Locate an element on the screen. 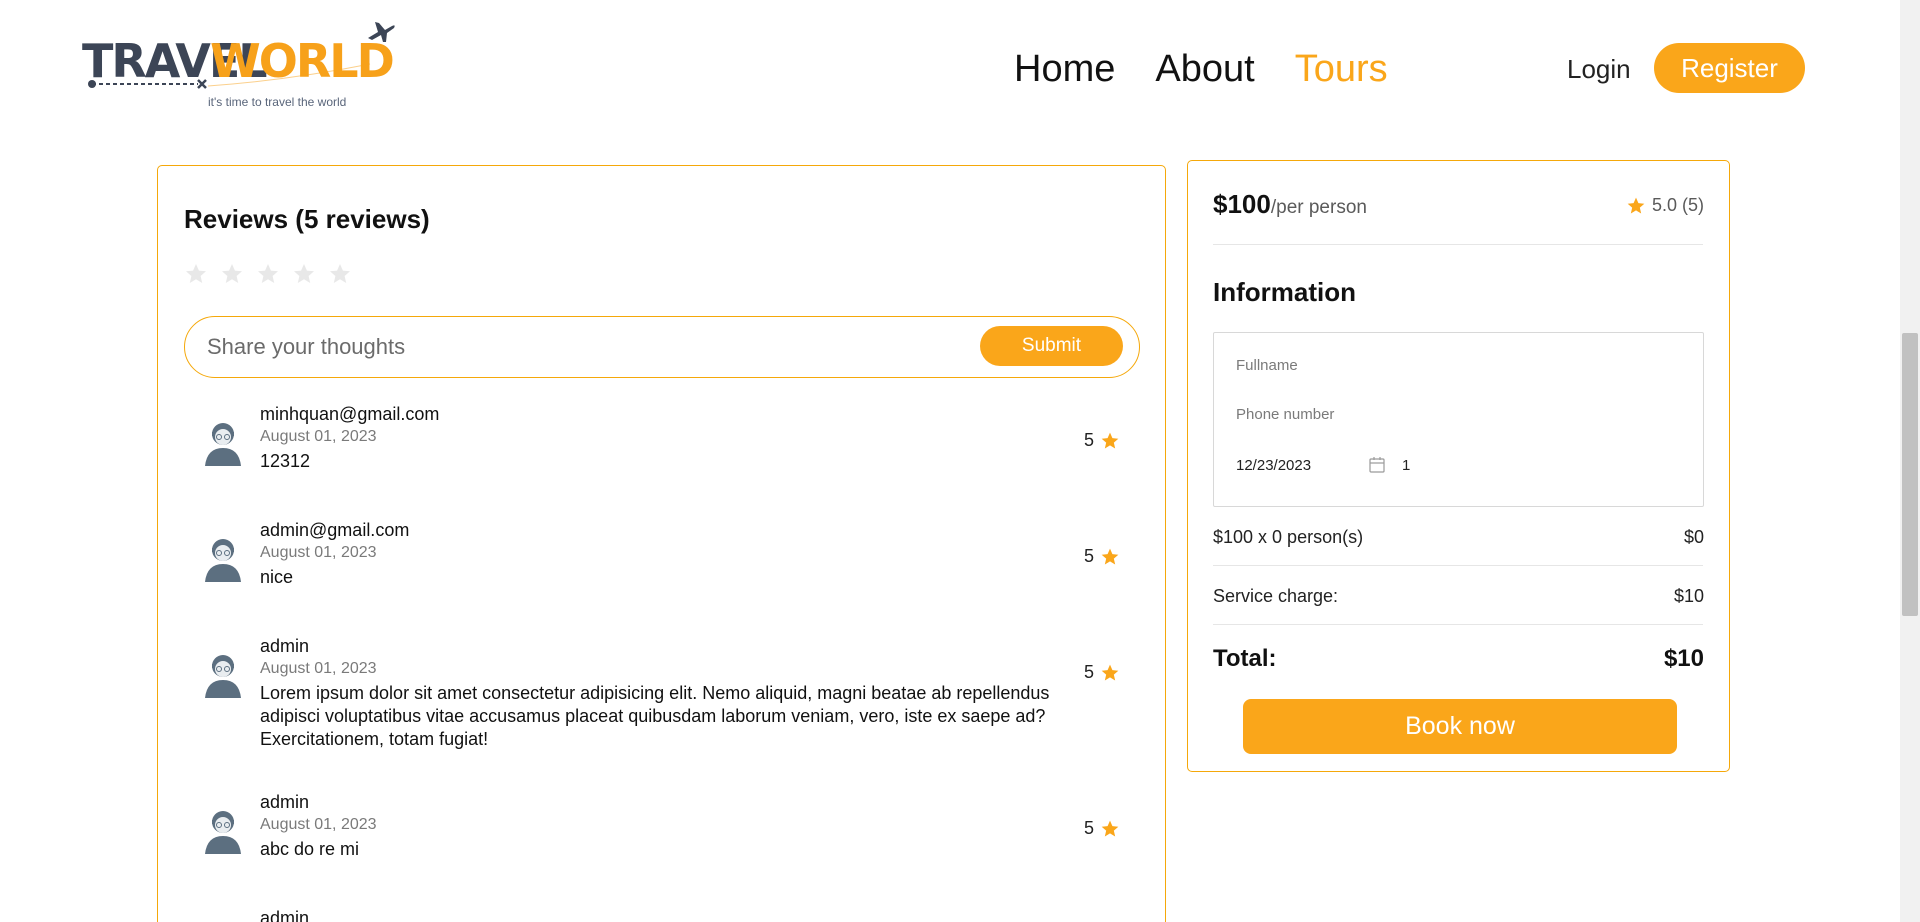 This screenshot has width=1920, height=922. rating-input is located at coordinates (268, 274).